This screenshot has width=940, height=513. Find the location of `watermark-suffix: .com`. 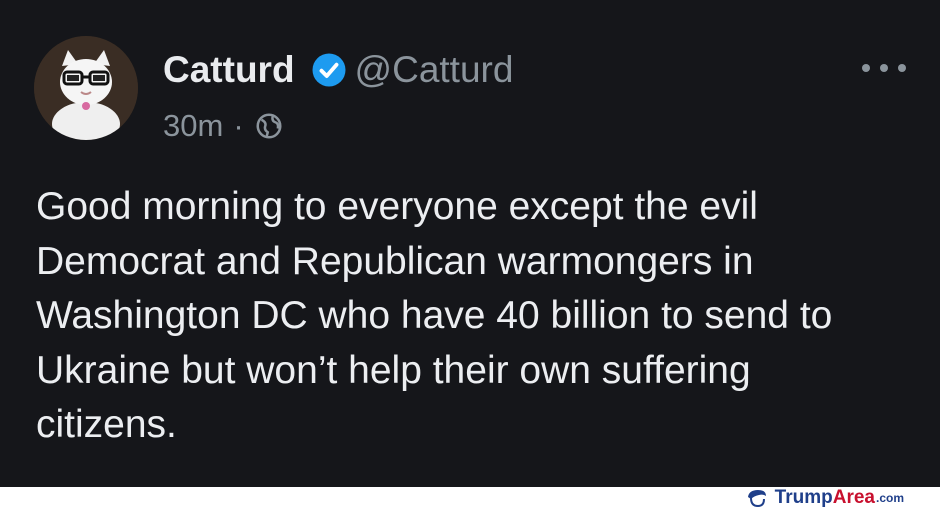

watermark-suffix: .com is located at coordinates (889, 498).